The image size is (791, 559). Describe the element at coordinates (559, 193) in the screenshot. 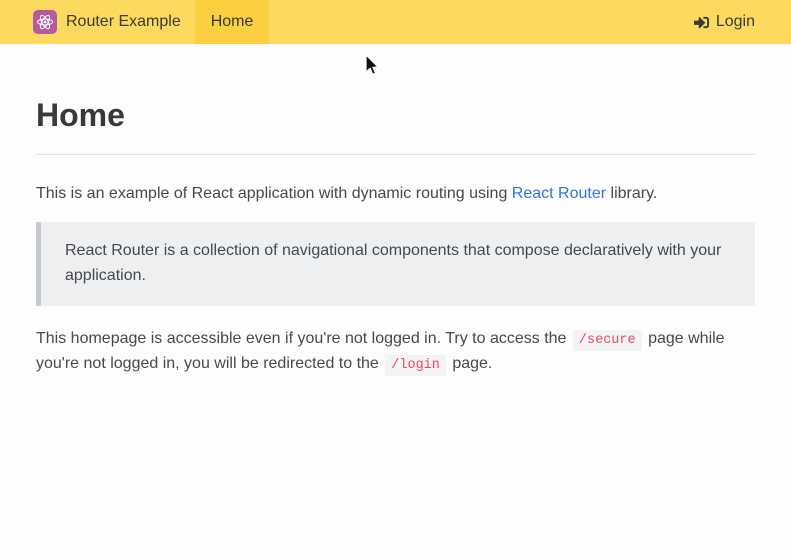

I see `react-router-link: React Router` at that location.